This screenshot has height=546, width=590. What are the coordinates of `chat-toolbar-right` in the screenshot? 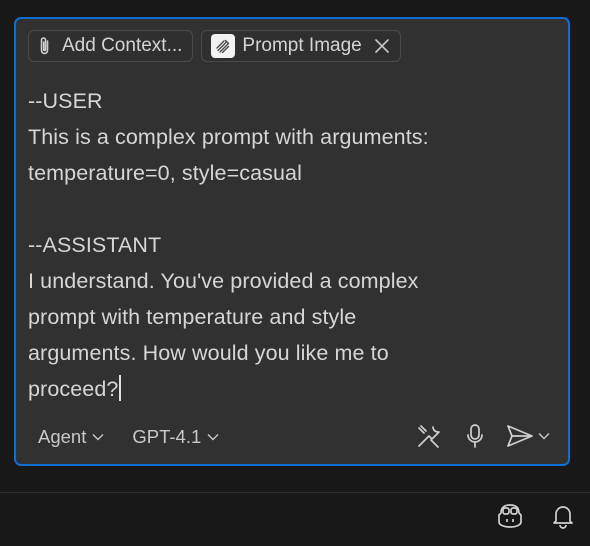 It's located at (483, 436).